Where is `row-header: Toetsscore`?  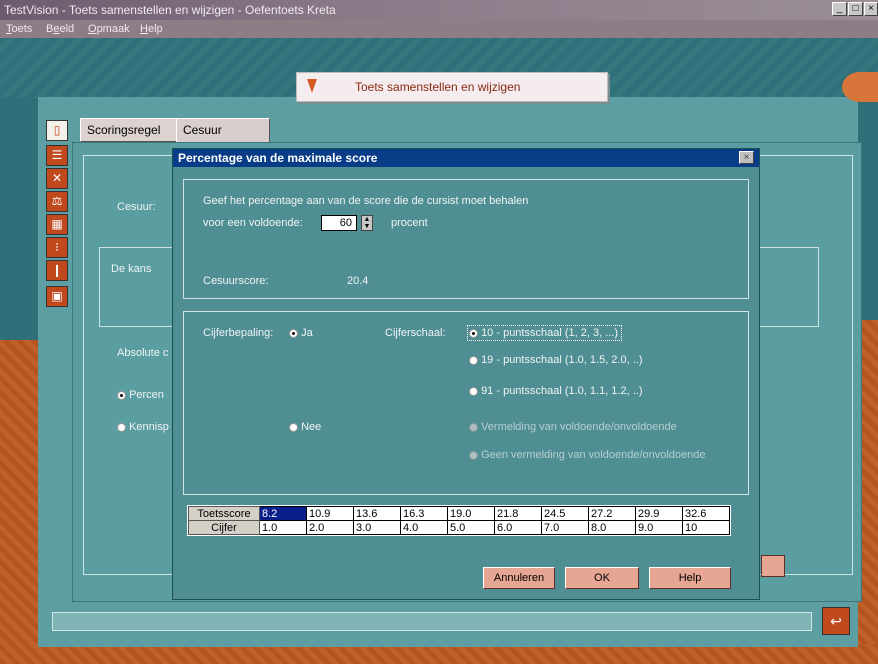 row-header: Toetsscore is located at coordinates (224, 513).